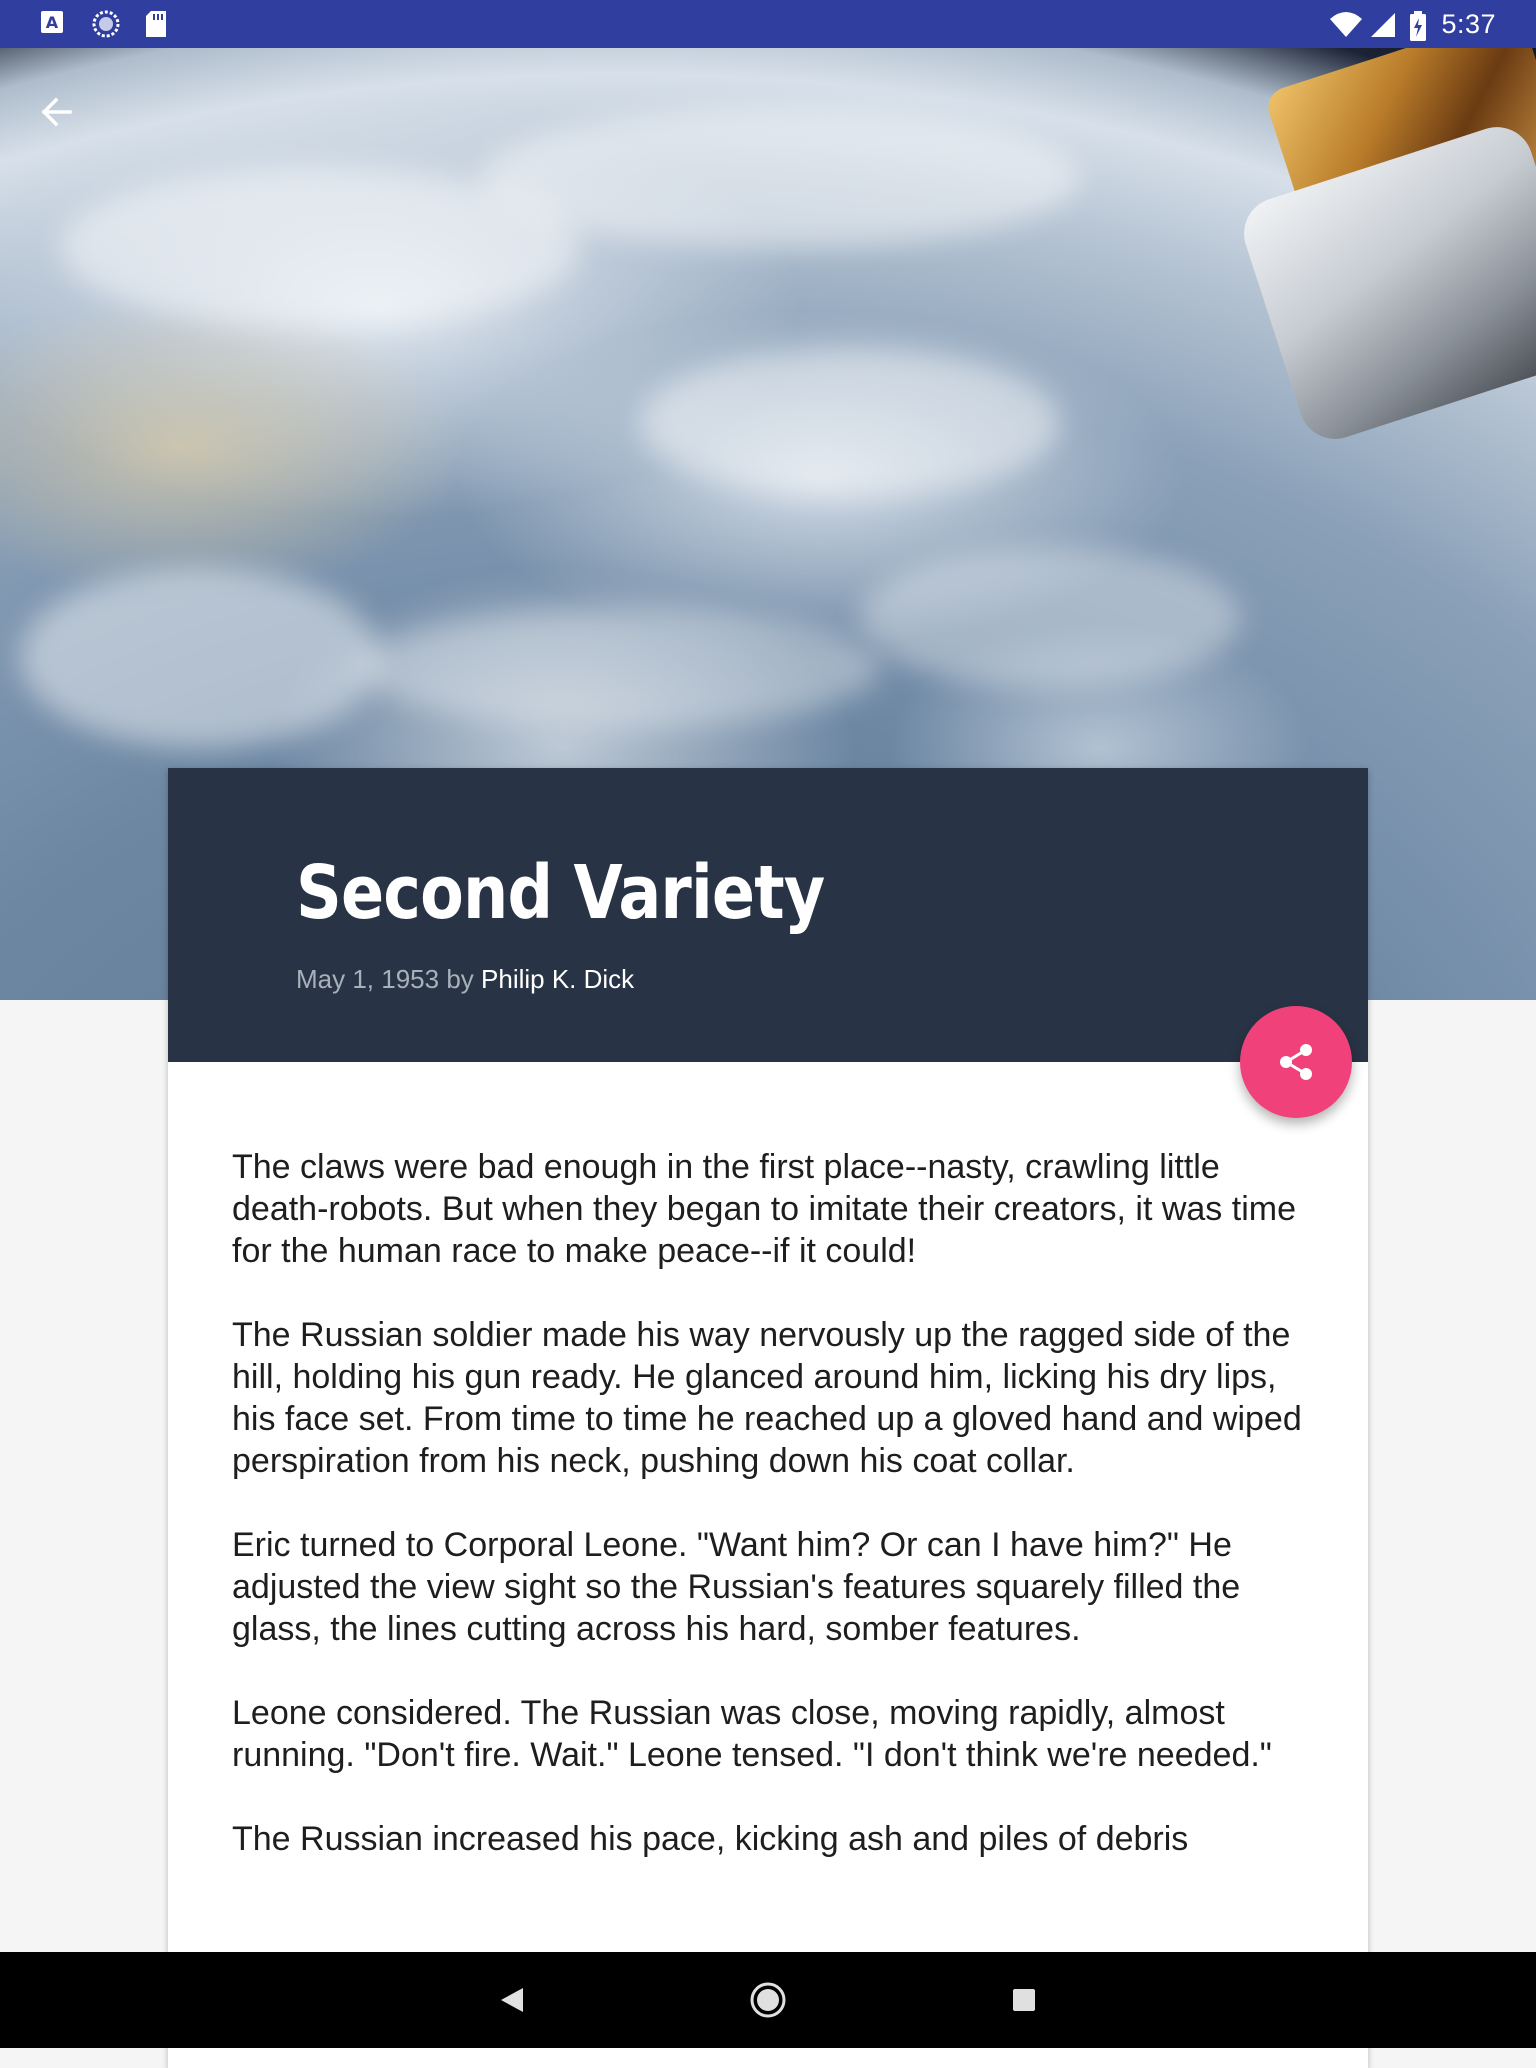  Describe the element at coordinates (558, 979) in the screenshot. I see `story-author: Philip K. Dick` at that location.